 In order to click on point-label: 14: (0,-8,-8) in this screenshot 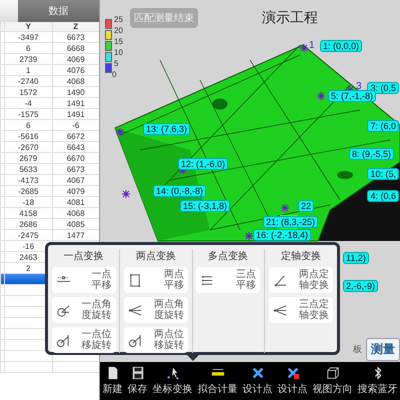, I will do `click(179, 191)`.